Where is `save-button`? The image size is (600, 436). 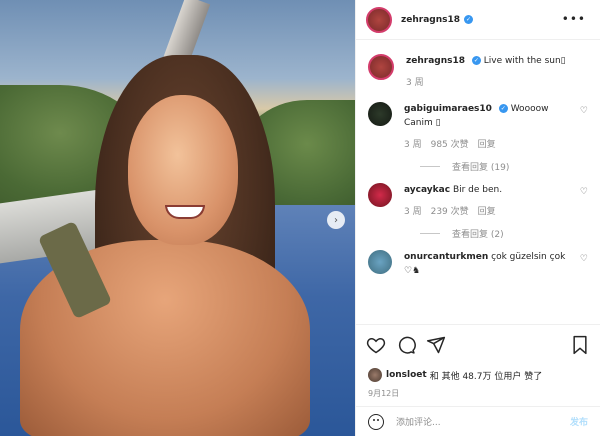 save-button is located at coordinates (580, 345).